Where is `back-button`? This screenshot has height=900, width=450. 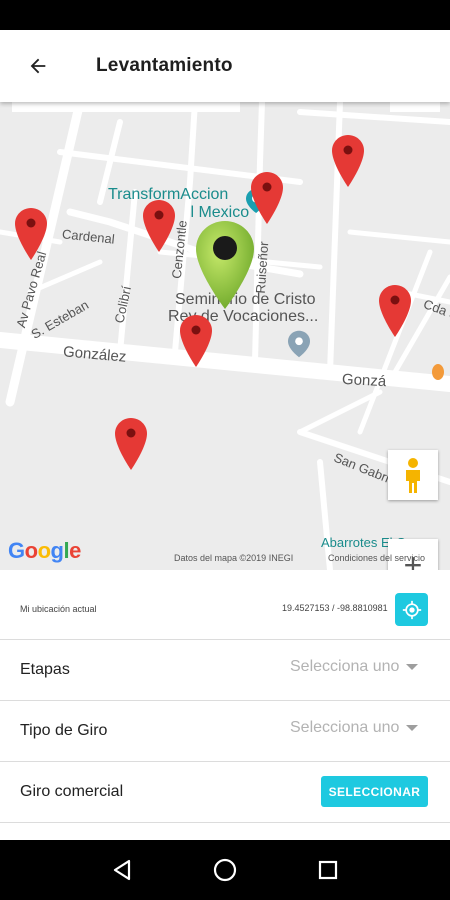 back-button is located at coordinates (38, 66).